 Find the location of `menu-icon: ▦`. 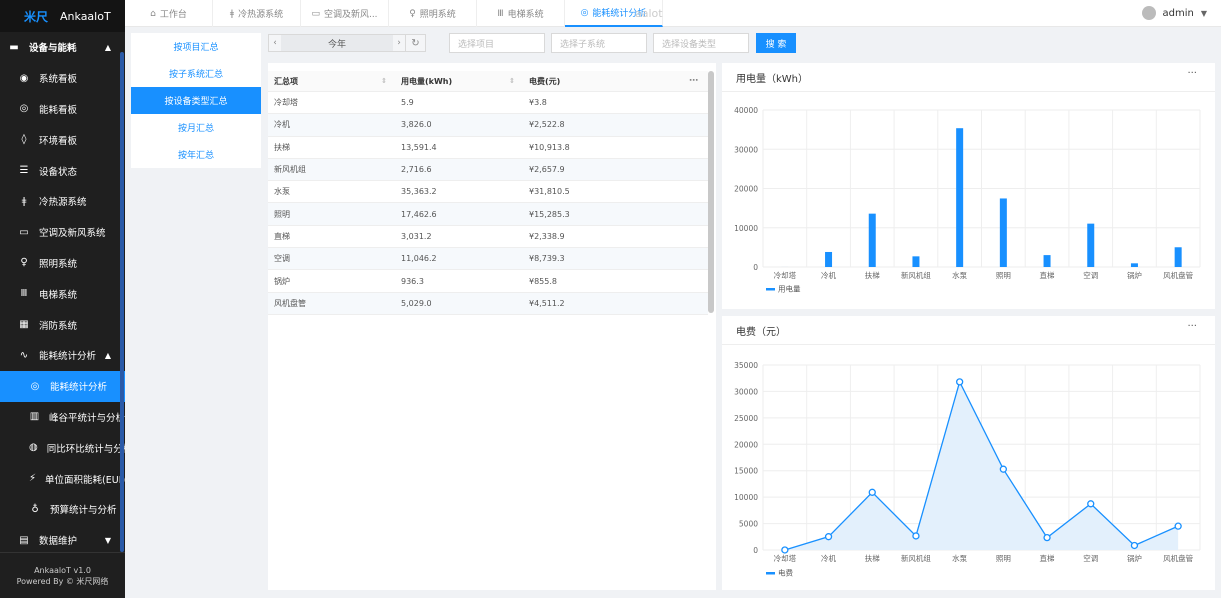

menu-icon: ▦ is located at coordinates (24, 325).